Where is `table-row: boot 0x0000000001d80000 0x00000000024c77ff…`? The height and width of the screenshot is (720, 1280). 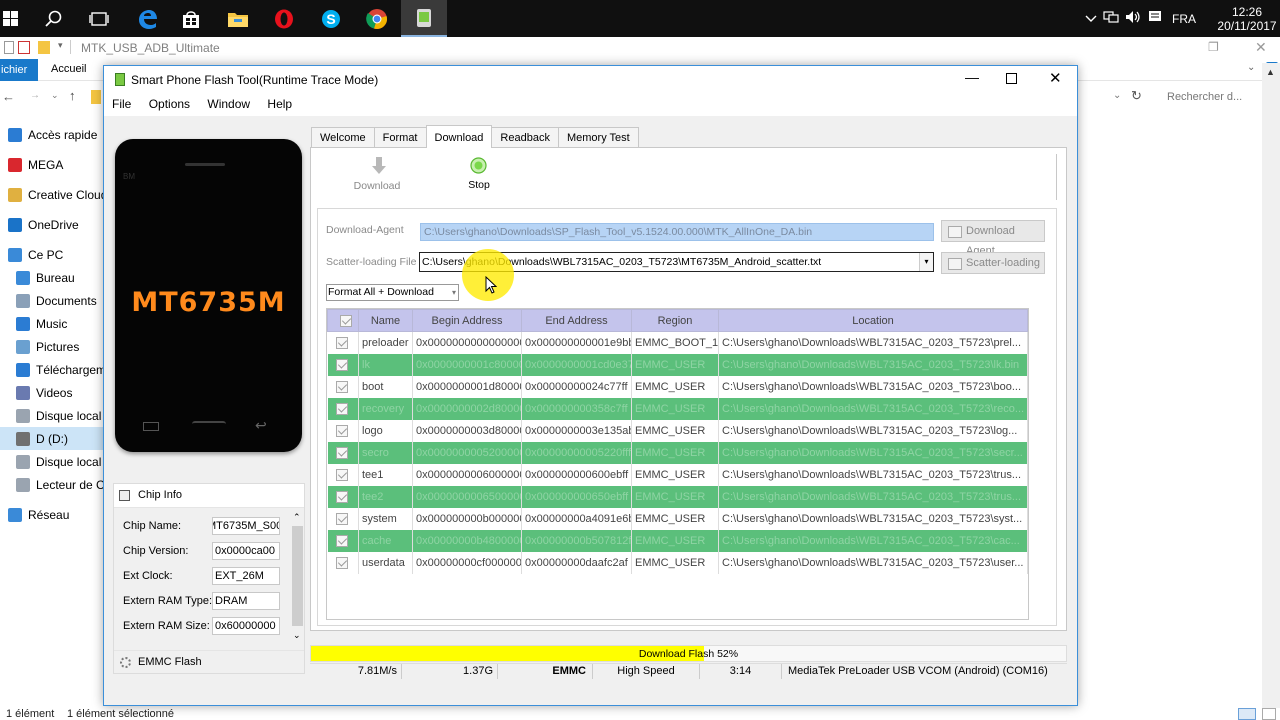 table-row: boot 0x0000000001d80000 0x00000000024c77ff… is located at coordinates (677, 386).